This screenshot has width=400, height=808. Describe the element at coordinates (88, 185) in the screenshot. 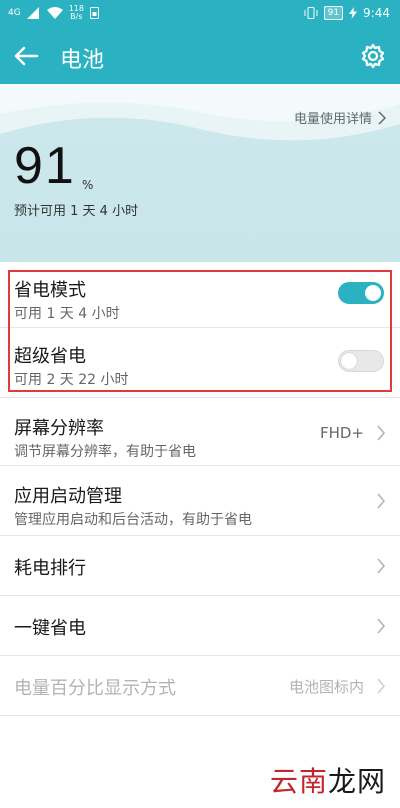

I see `percent-unit: %` at that location.